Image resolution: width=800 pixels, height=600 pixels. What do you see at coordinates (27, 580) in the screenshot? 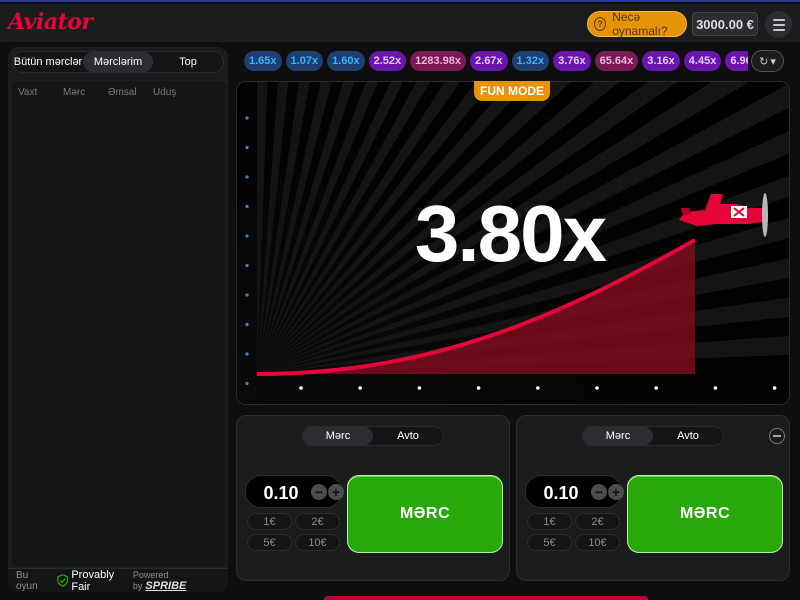
I see `game-label: Bu oyun` at bounding box center [27, 580].